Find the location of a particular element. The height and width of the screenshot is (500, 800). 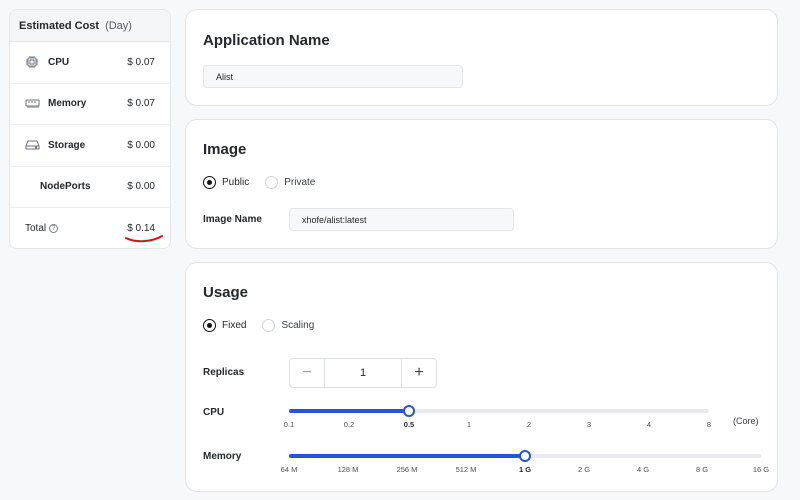

cost-label-nodeports: NodePorts is located at coordinates (65, 187).